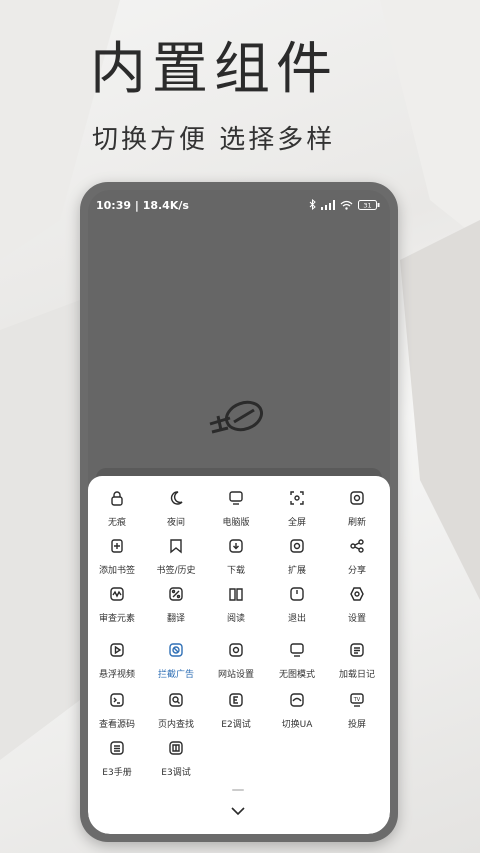  What do you see at coordinates (176, 761) in the screenshot?
I see `menu-item-27: E3调试` at bounding box center [176, 761].